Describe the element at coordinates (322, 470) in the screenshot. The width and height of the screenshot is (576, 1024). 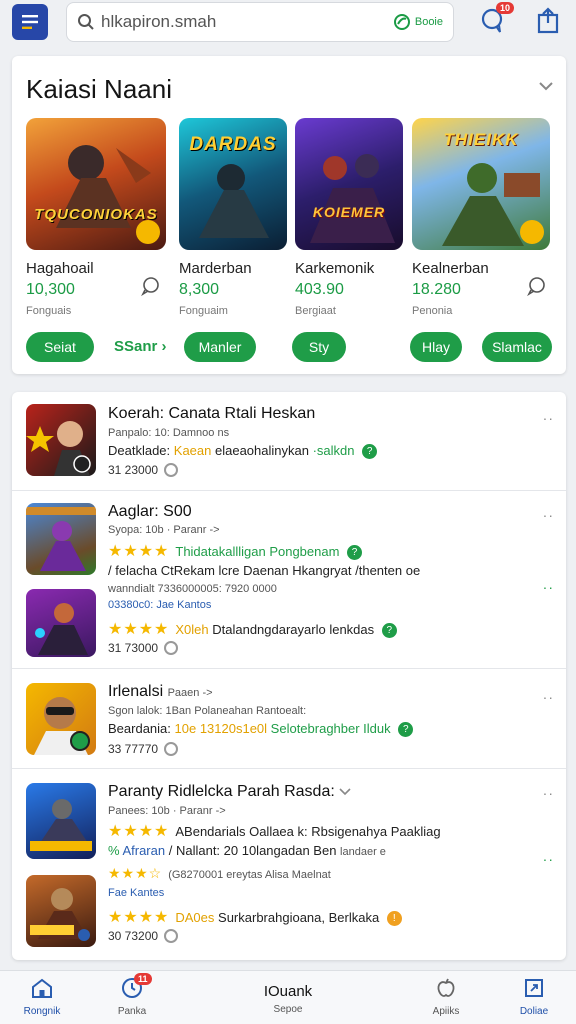
I see `item-stats: 31 23000` at that location.